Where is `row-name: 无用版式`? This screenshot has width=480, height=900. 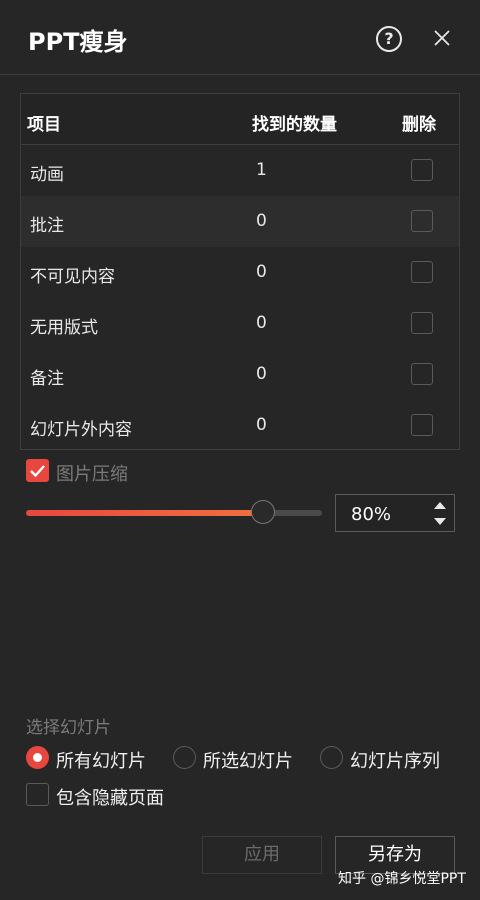
row-name: 无用版式 is located at coordinates (64, 328).